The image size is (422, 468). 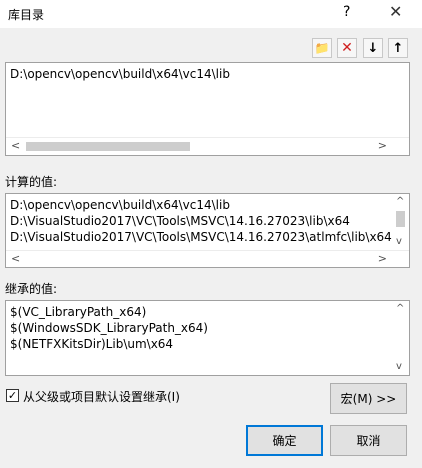 I want to click on inherit-checkbox: ✓, so click(x=12, y=395).